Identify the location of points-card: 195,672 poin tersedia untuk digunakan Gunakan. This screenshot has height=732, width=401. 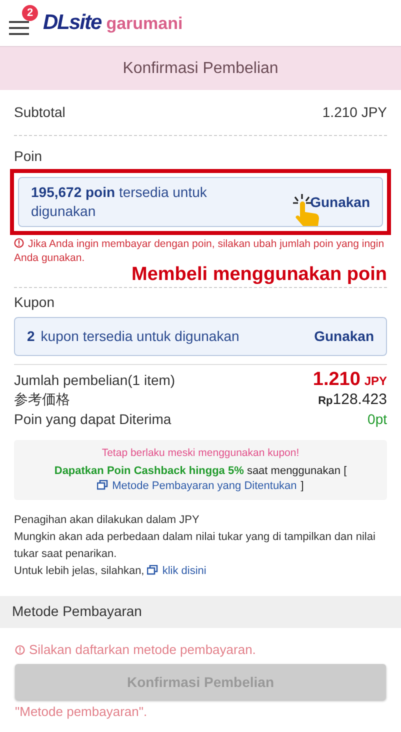
(200, 202).